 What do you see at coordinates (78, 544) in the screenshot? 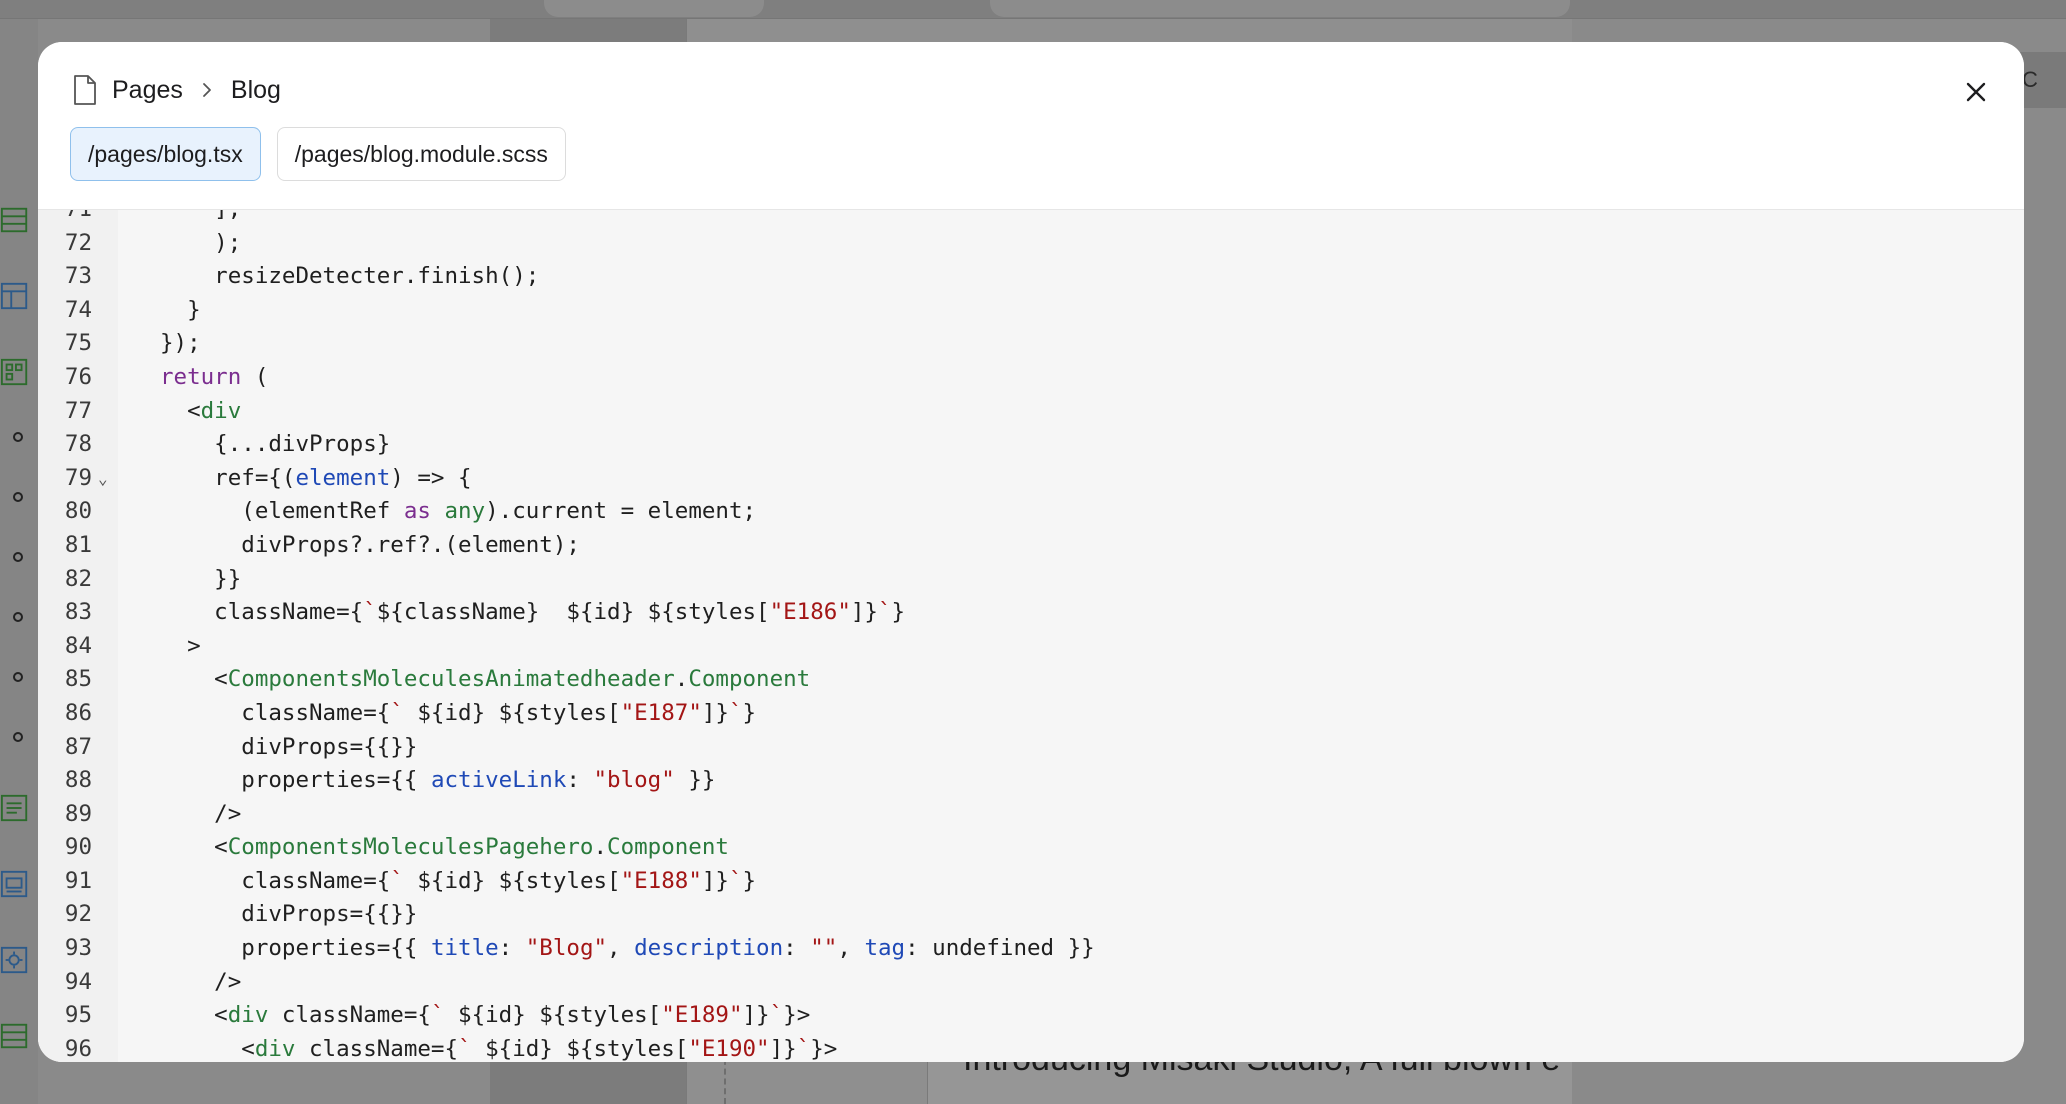
I see `line-number: 81` at bounding box center [78, 544].